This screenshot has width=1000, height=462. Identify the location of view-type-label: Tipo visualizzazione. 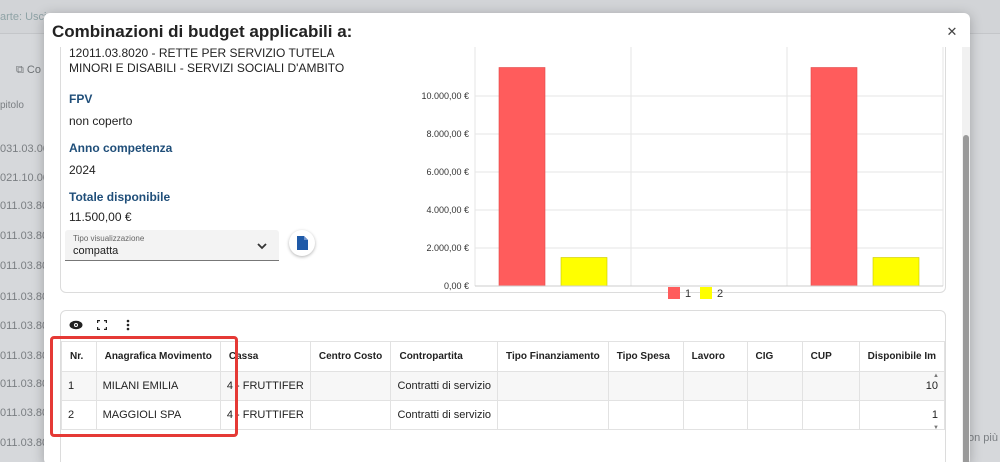
(109, 238).